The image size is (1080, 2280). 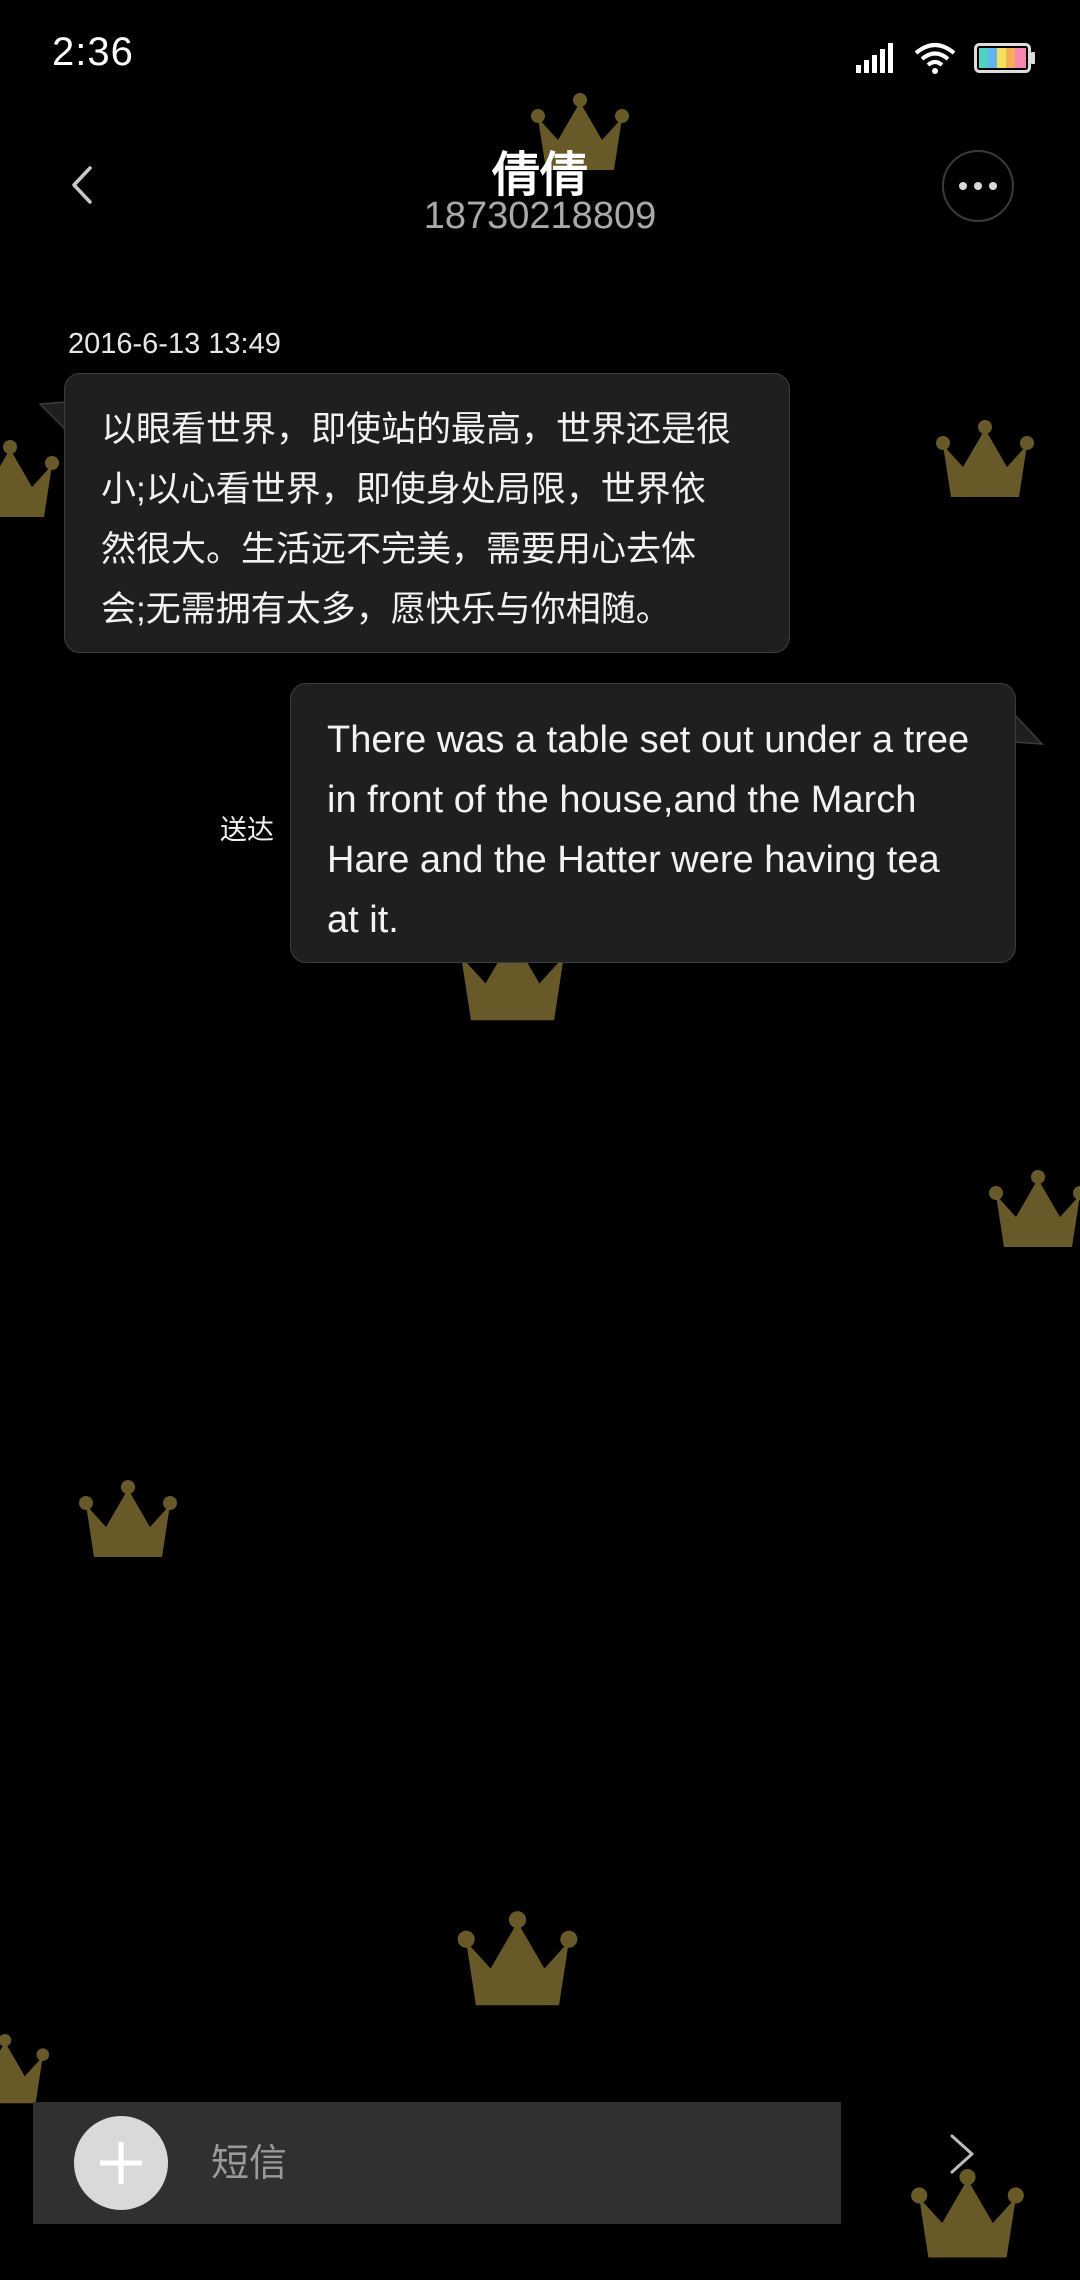 I want to click on message-line: 以眼看世界，即使站的最高，世界还是很, so click(x=416, y=429).